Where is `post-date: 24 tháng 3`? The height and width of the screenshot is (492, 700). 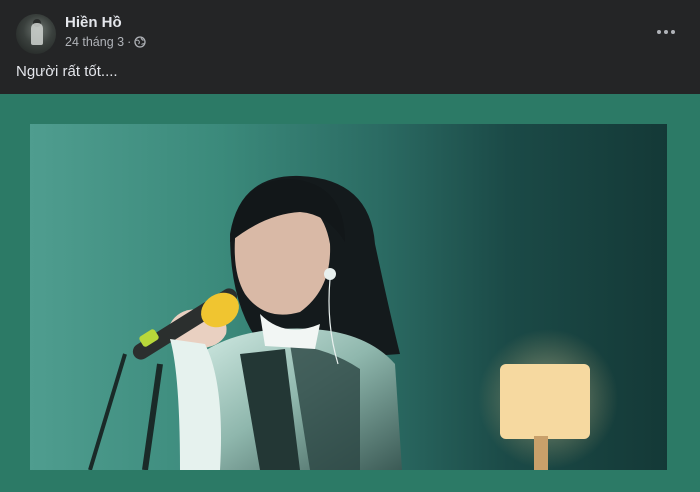 post-date: 24 tháng 3 is located at coordinates (94, 42).